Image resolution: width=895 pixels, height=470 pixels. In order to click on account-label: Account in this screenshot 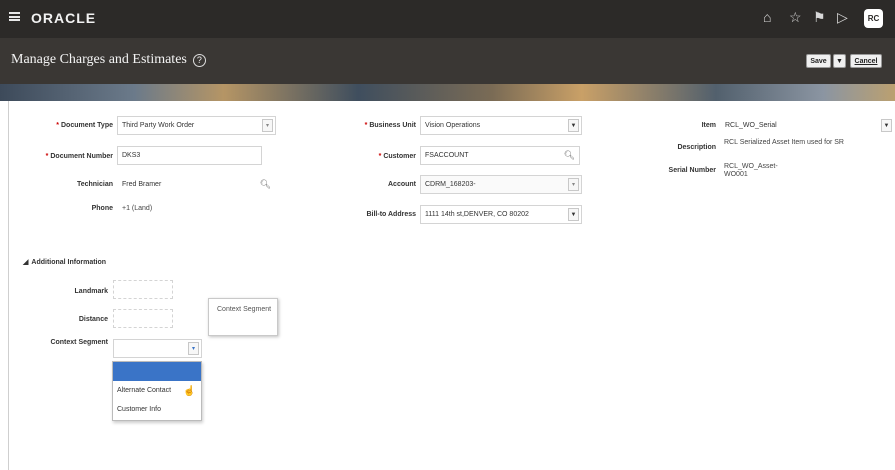, I will do `click(402, 184)`.